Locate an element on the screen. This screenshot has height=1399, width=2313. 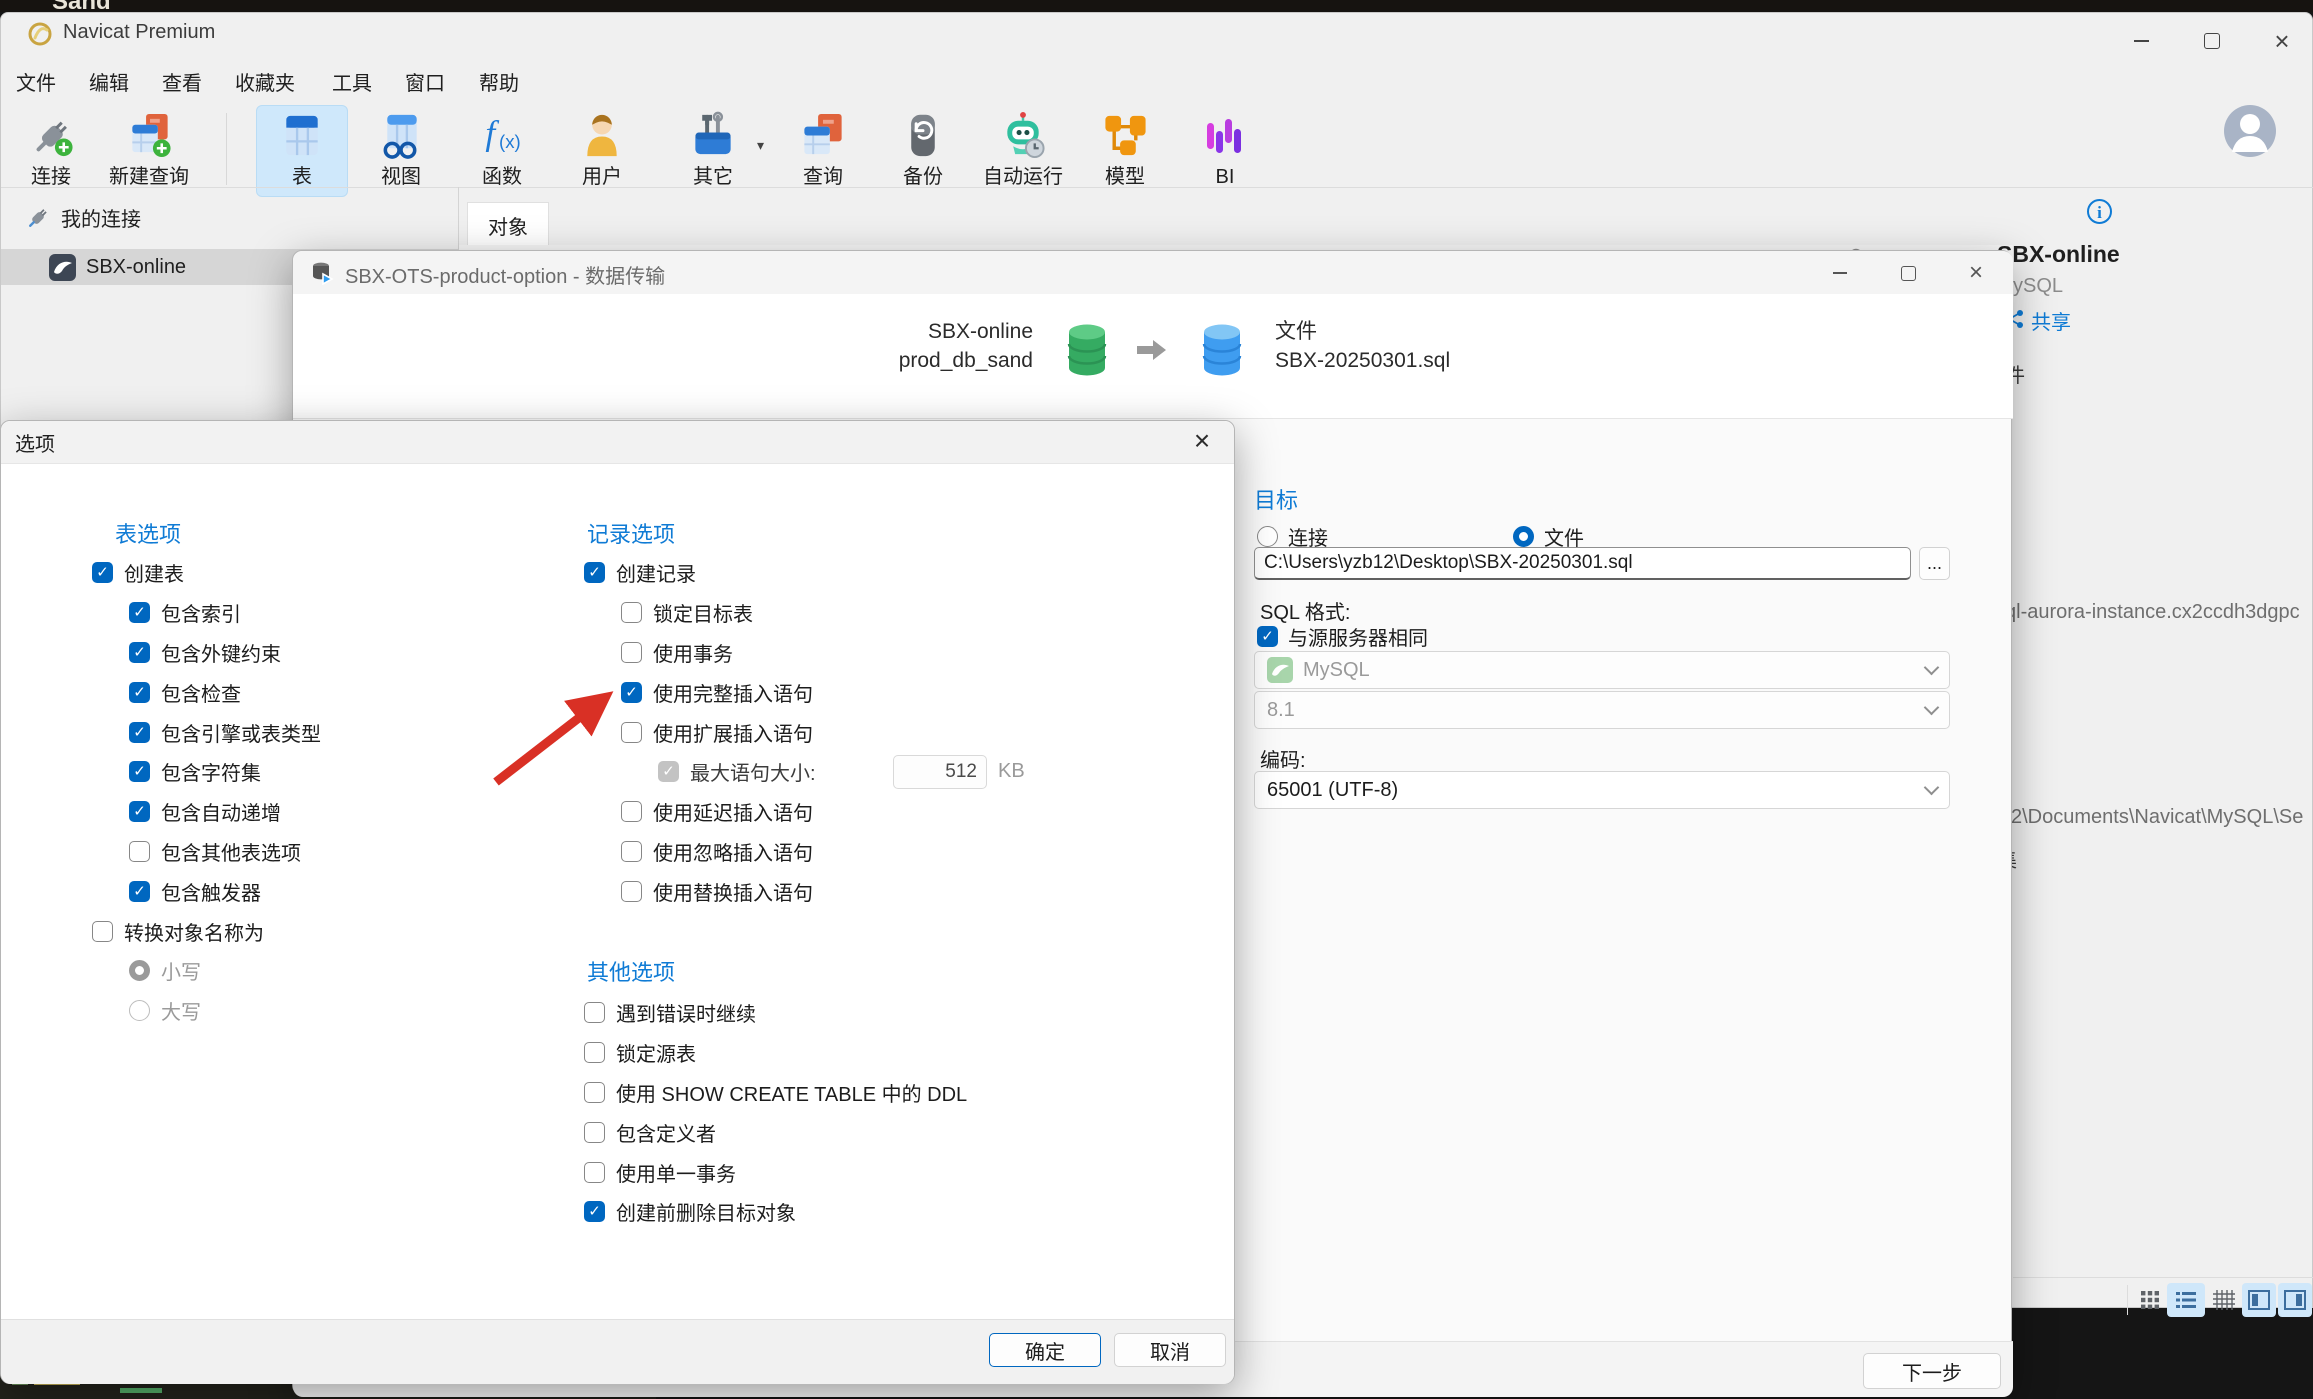
toolbar-backup: 备份 is located at coordinates (923, 151).